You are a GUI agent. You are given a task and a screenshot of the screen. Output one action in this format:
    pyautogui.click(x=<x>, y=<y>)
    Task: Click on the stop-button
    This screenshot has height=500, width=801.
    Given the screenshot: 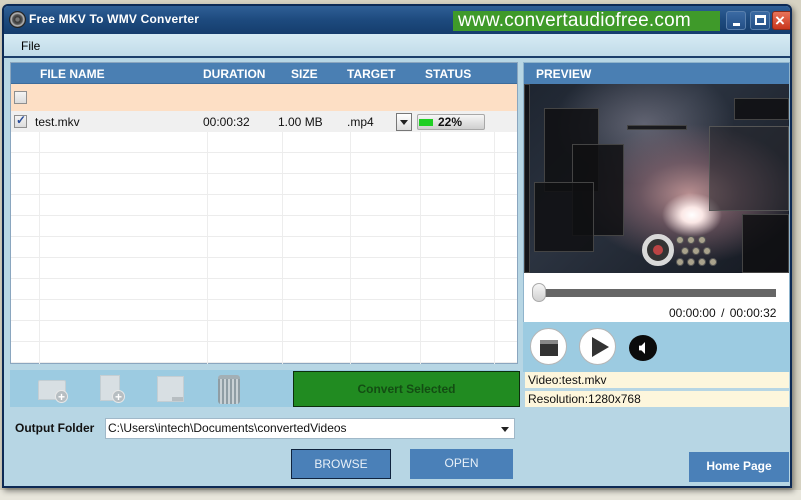 What is the action you would take?
    pyautogui.click(x=548, y=346)
    